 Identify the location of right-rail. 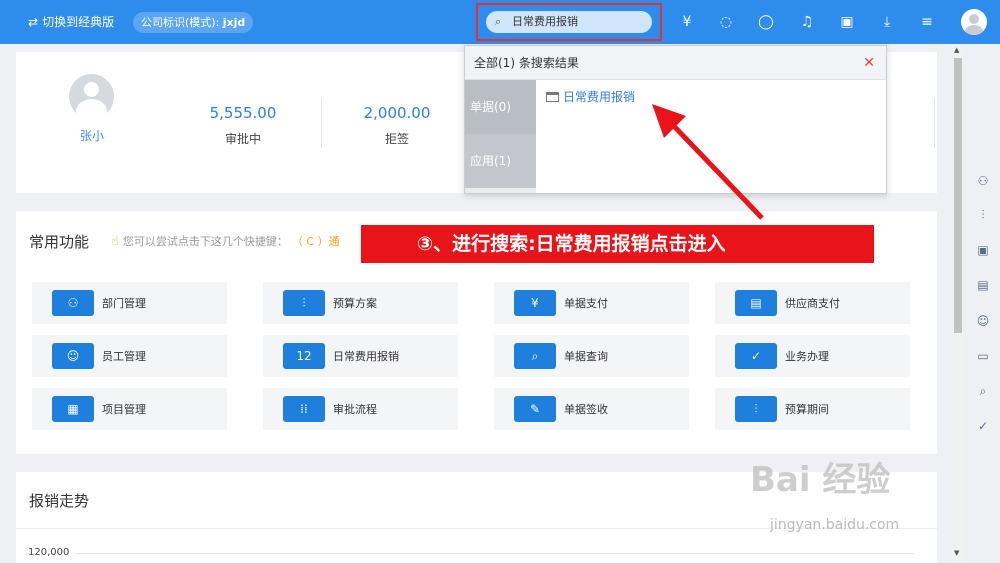
(982, 303).